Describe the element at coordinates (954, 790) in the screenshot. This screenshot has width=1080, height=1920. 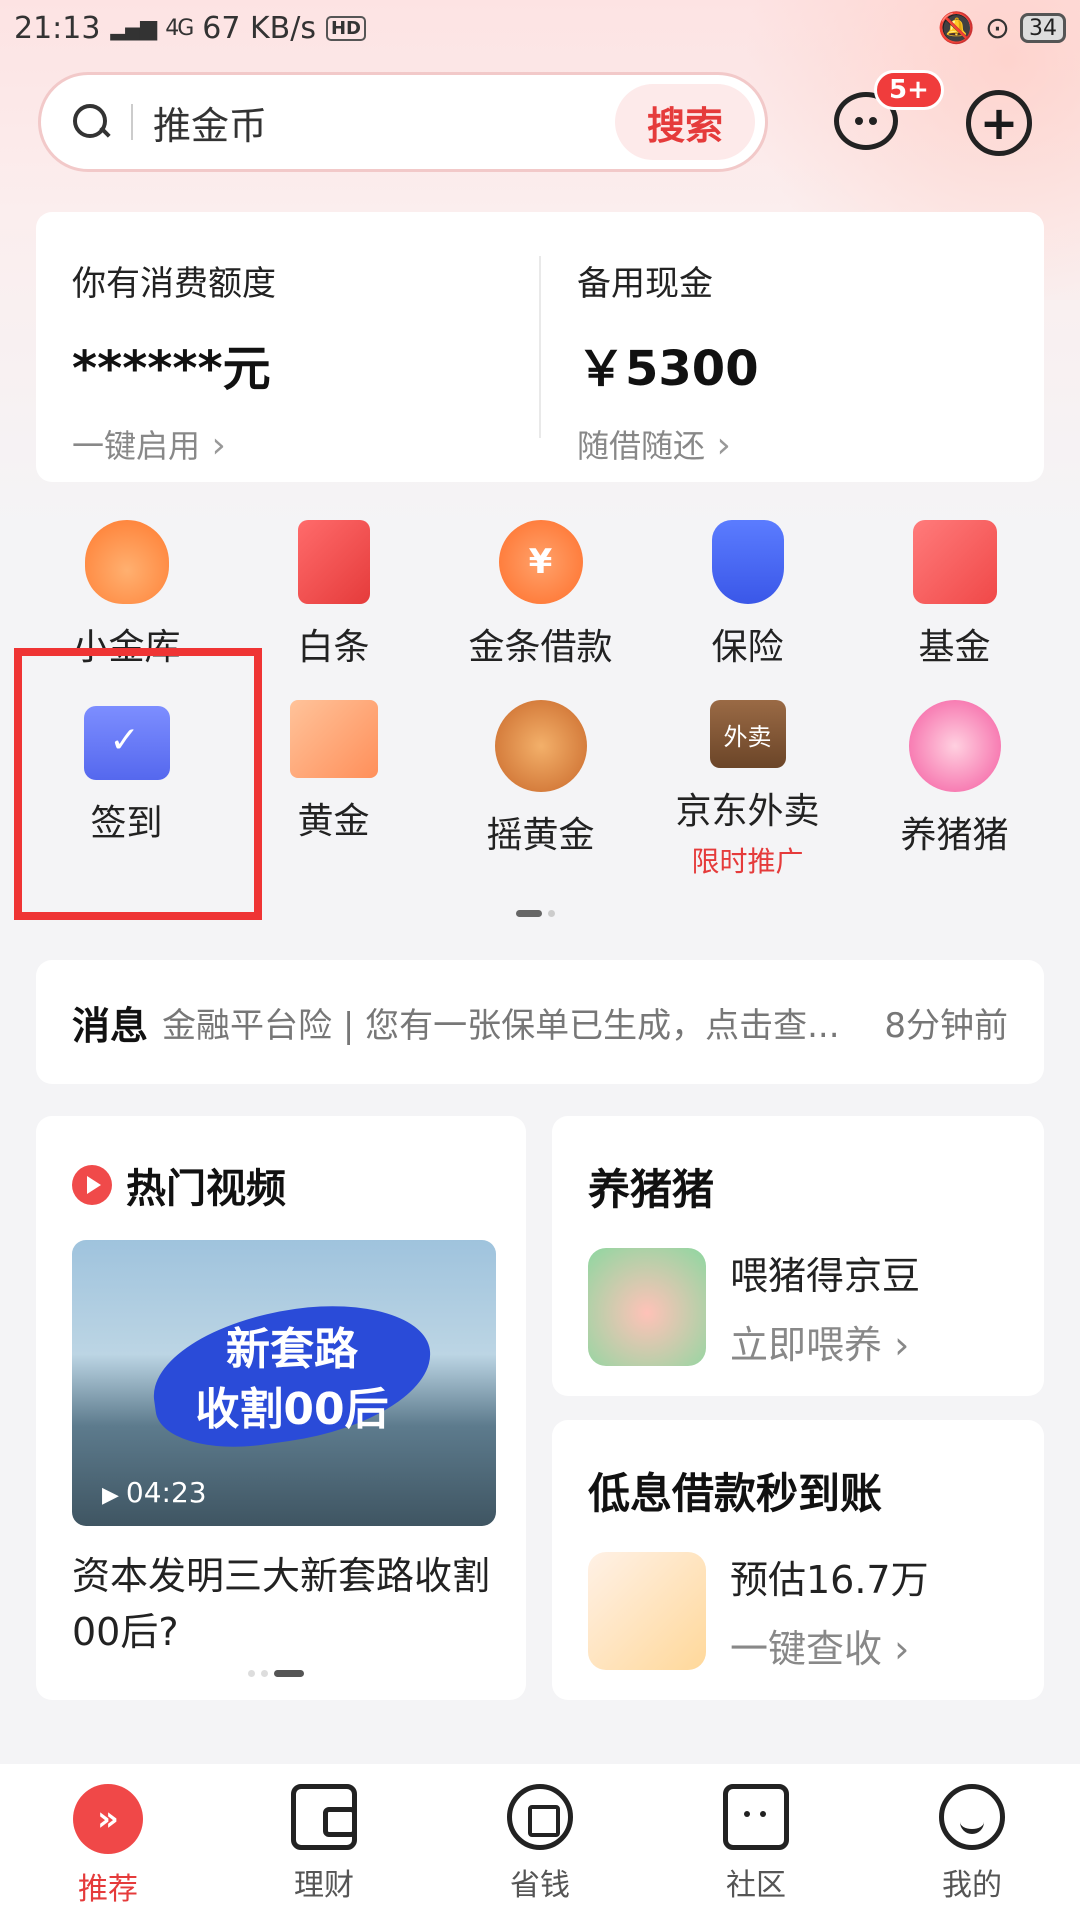
I see `grid-item-raise-pig: 养猪猪` at that location.